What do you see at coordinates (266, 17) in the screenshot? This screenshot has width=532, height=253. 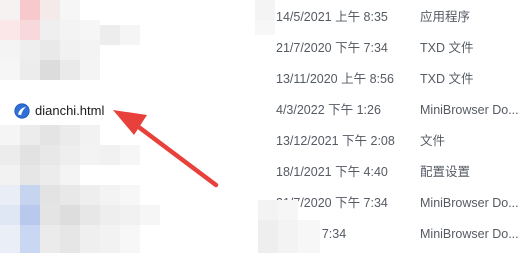 I see `file-row: 14/5/2021 上午 8:35 应用程序` at bounding box center [266, 17].